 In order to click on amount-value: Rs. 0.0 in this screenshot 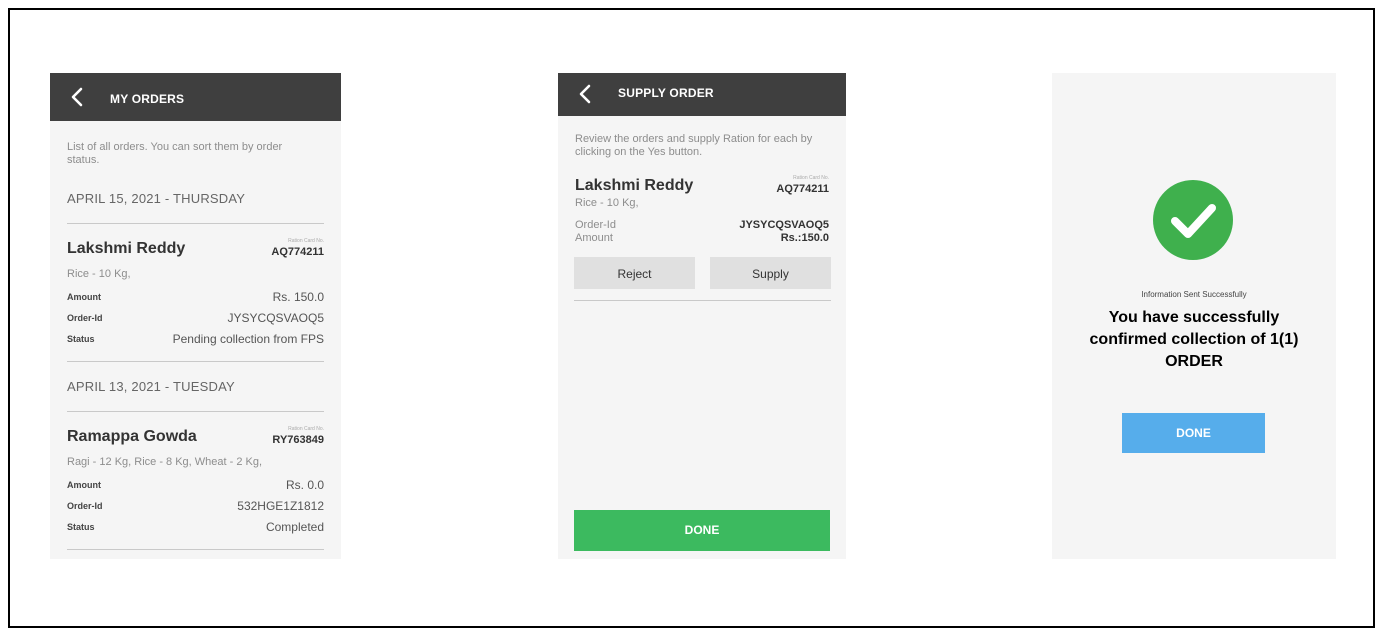, I will do `click(304, 485)`.